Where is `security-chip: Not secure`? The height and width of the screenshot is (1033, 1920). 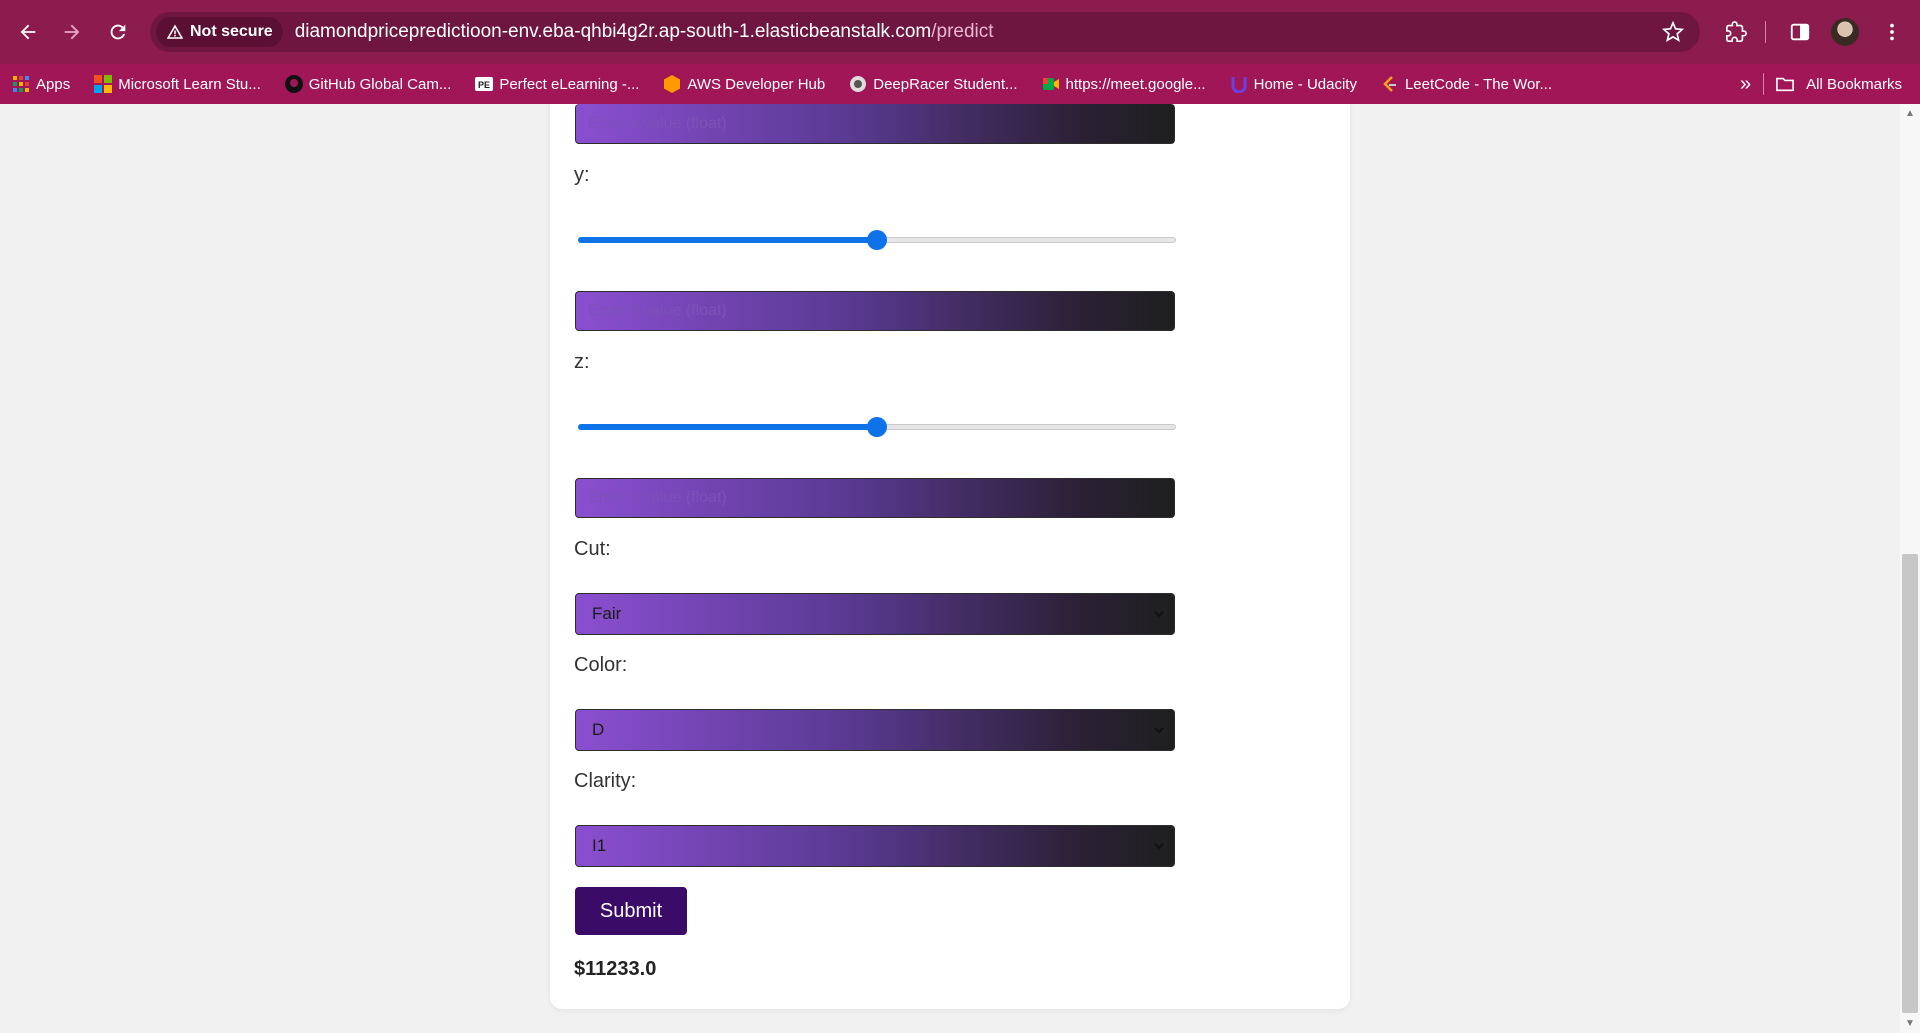
security-chip: Not secure is located at coordinates (219, 32).